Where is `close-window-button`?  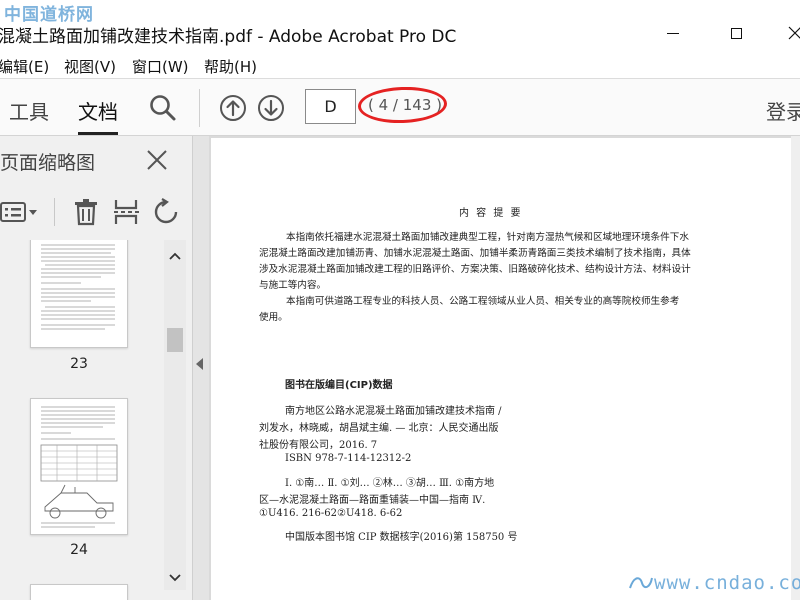
close-window-button is located at coordinates (786, 33).